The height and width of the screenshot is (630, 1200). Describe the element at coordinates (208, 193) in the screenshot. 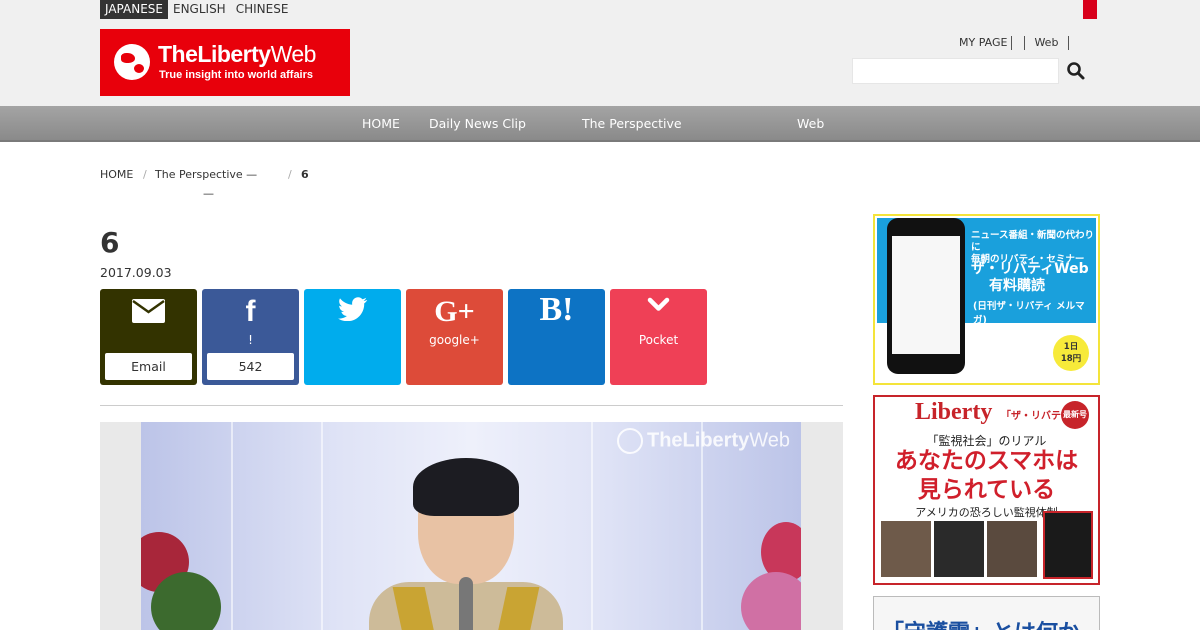

I see `breadcrumb-section-line2: —` at that location.